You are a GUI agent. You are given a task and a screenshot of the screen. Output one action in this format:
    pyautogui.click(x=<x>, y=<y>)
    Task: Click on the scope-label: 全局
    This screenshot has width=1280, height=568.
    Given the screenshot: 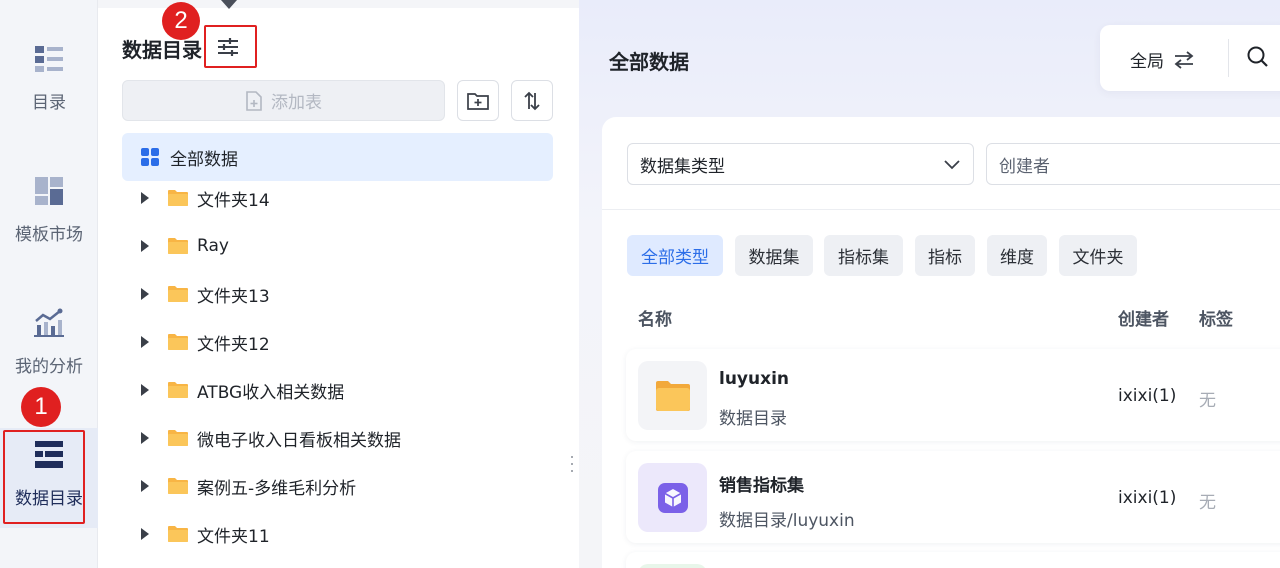 What is the action you would take?
    pyautogui.click(x=1147, y=62)
    